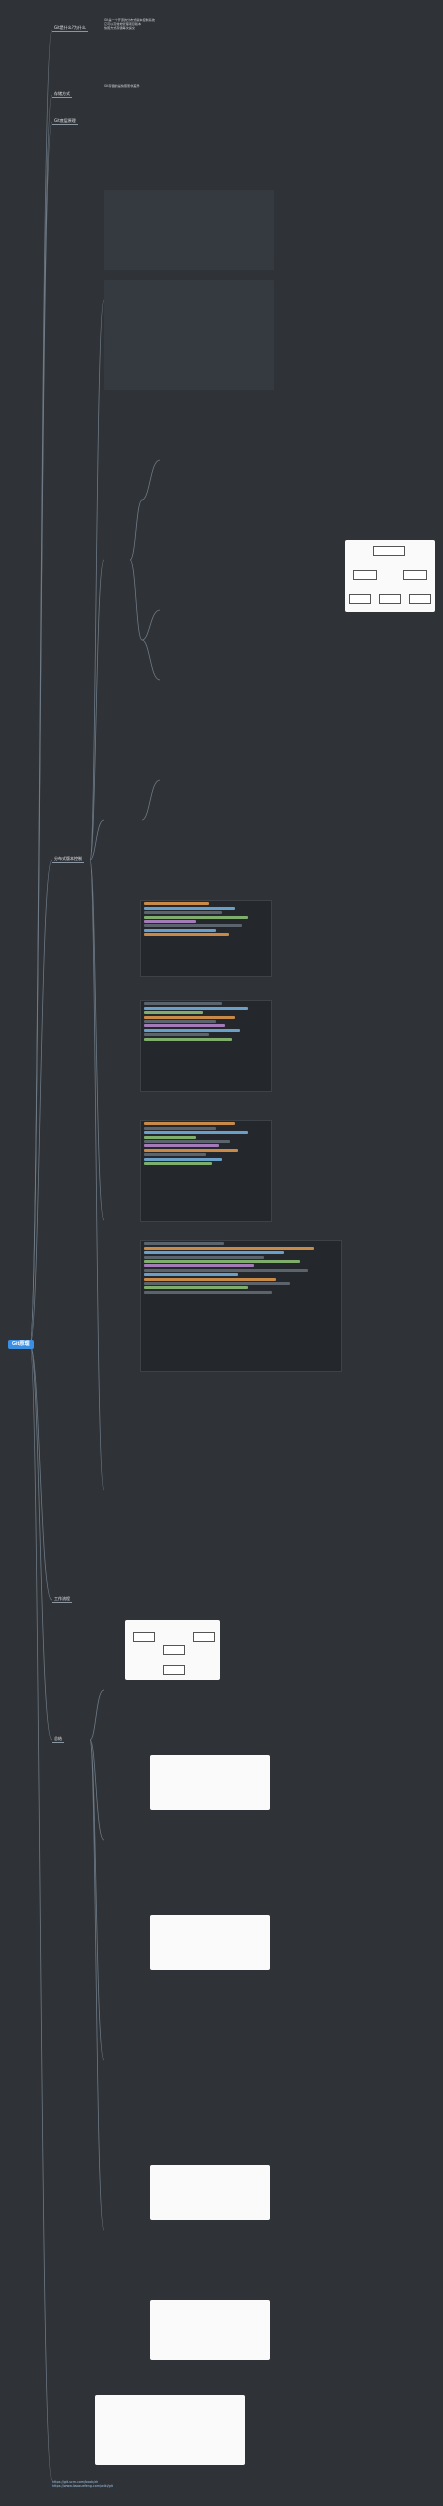  I want to click on flow-node-c, so click(204, 1637).